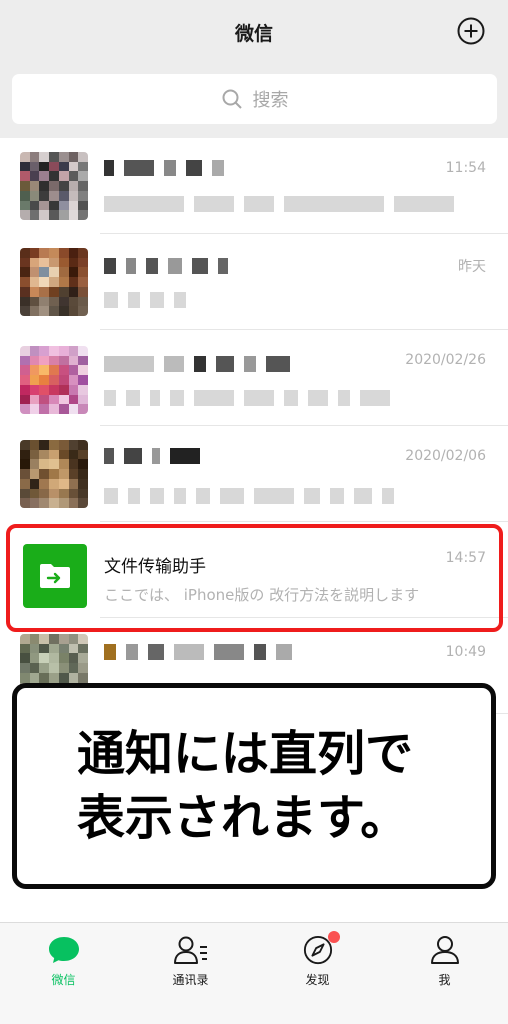 Image resolution: width=508 pixels, height=1024 pixels. Describe the element at coordinates (190, 950) in the screenshot. I see `contacts-icon` at that location.